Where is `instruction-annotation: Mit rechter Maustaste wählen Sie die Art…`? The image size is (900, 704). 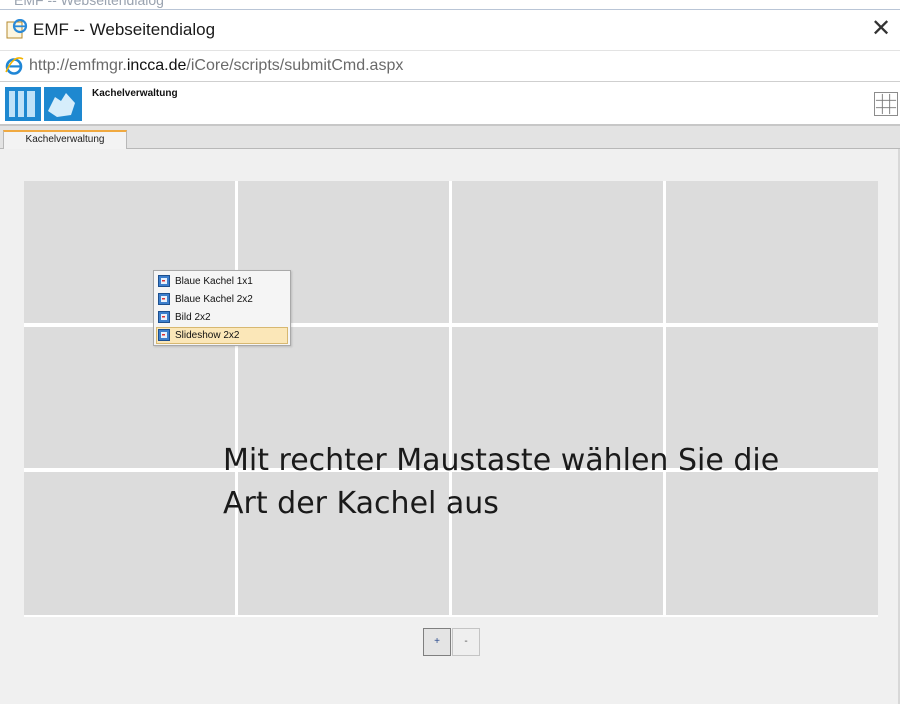
instruction-annotation: Mit rechter Maustaste wählen Sie die Art… is located at coordinates (501, 482).